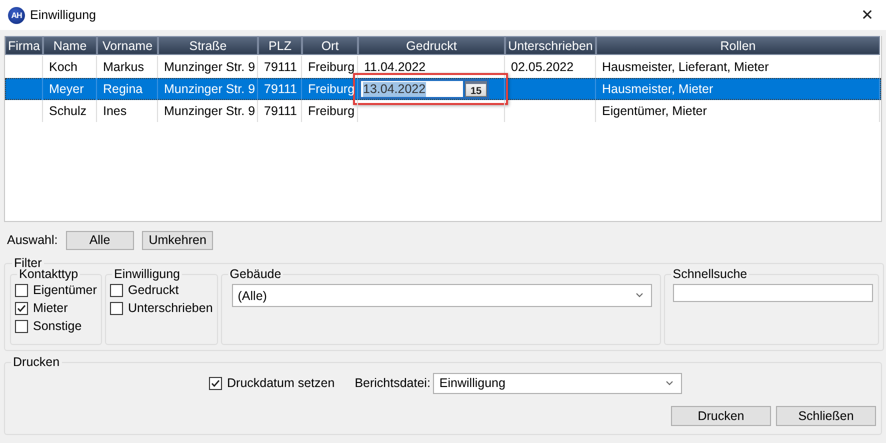 This screenshot has height=443, width=886. I want to click on dropdown-value: (Alle), so click(252, 295).